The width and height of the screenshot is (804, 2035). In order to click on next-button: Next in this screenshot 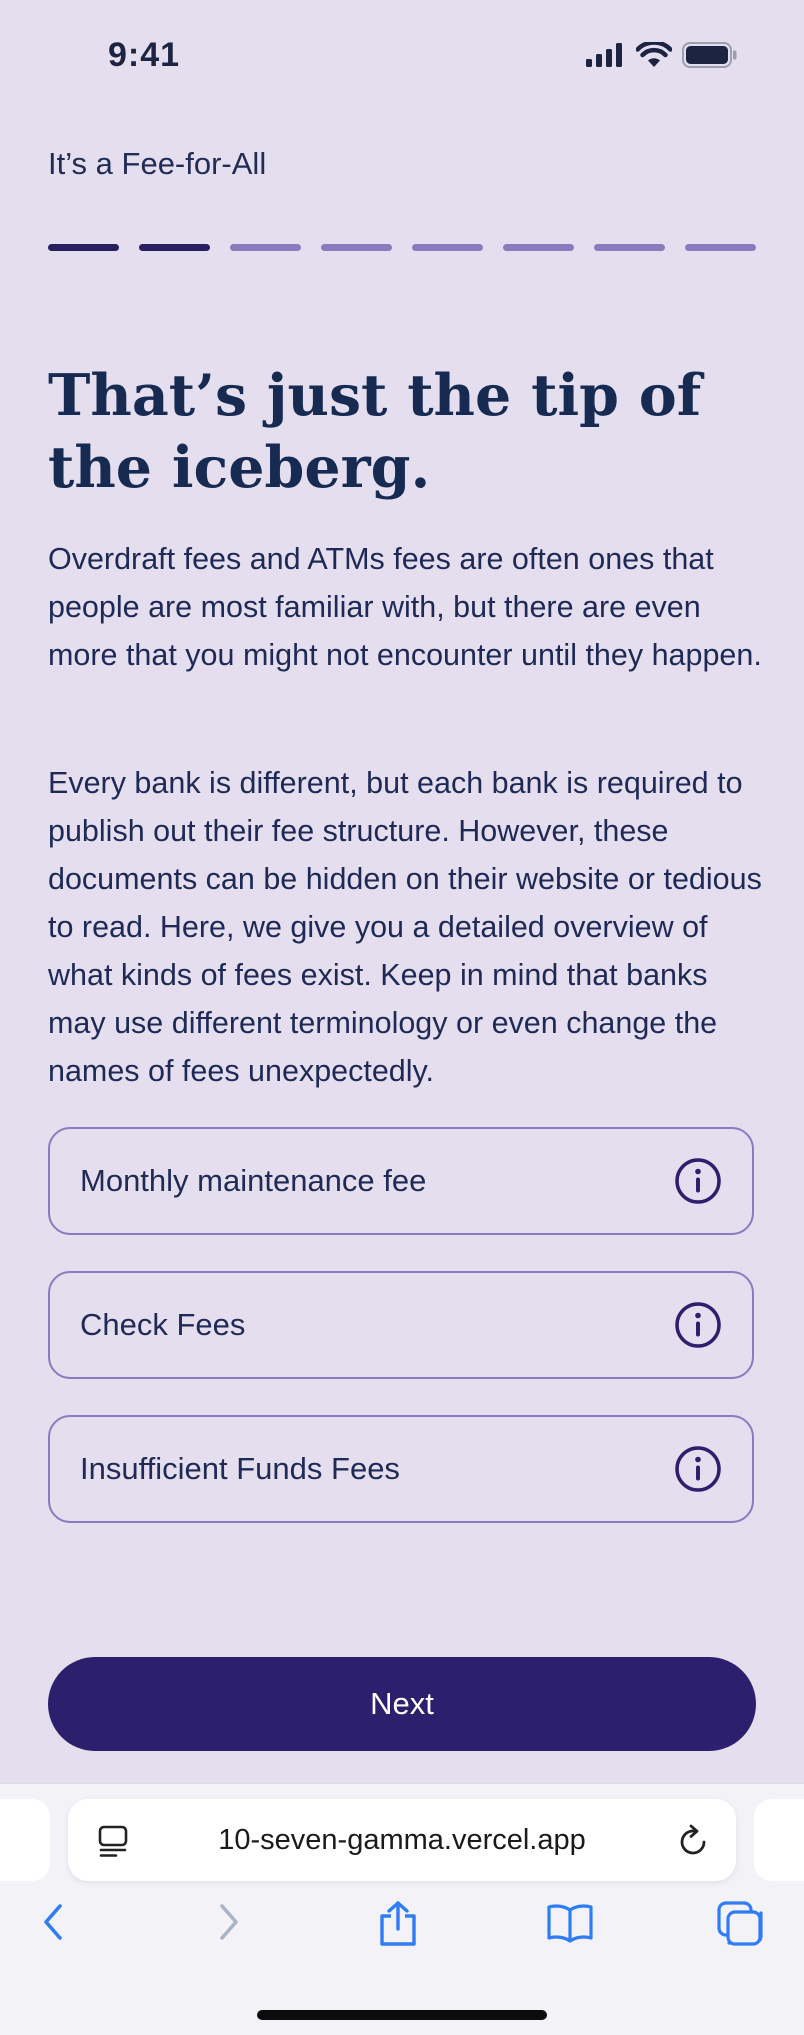, I will do `click(402, 1704)`.